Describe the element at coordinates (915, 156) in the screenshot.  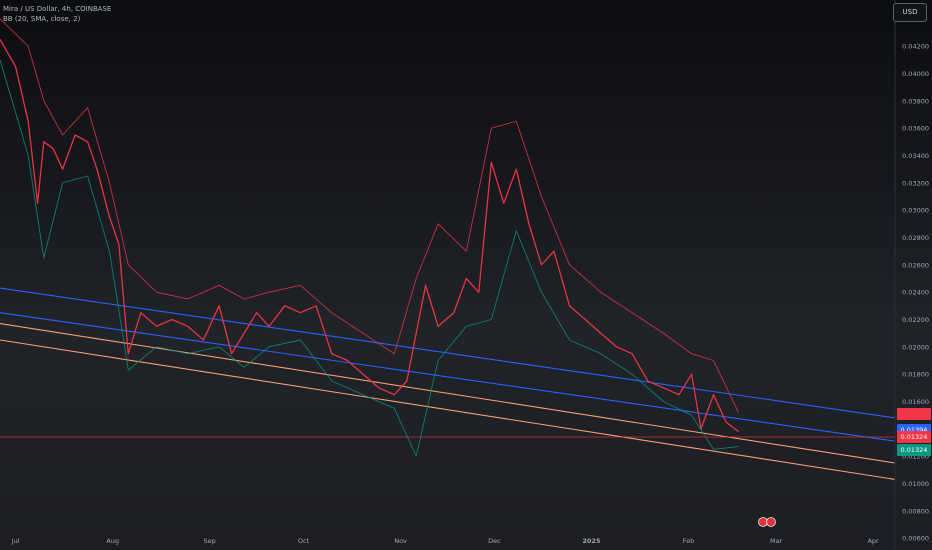
I see `y-tick-label: 0.03400` at that location.